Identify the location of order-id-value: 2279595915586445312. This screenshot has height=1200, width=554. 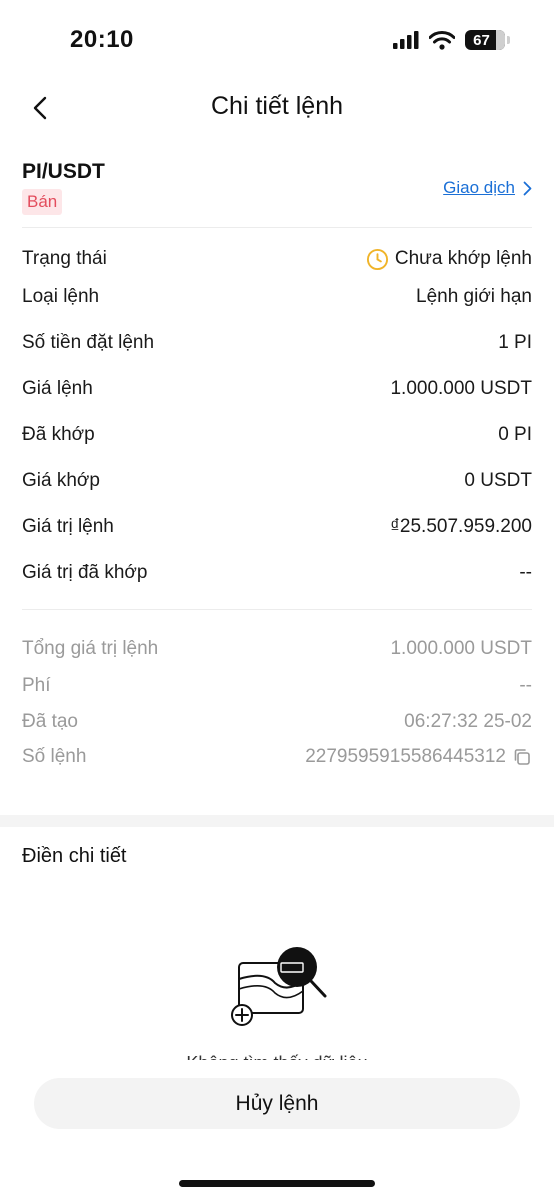
(418, 757).